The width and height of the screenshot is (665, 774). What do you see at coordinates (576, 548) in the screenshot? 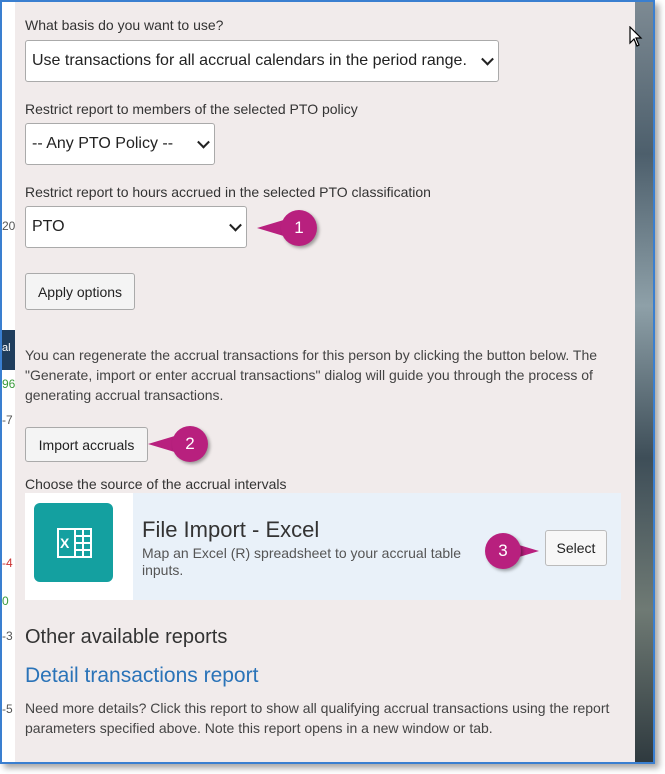
I see `select-button: Select` at bounding box center [576, 548].